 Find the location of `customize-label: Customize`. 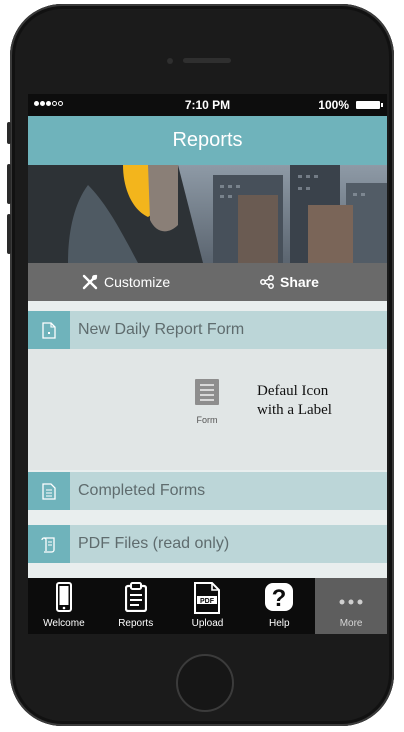

customize-label: Customize is located at coordinates (137, 282).